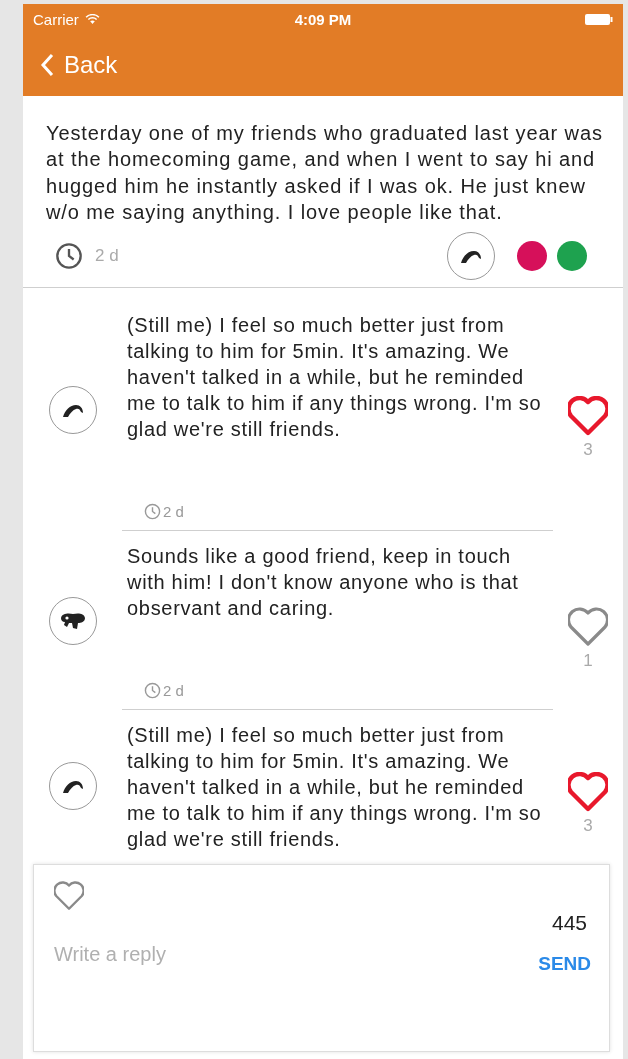 Image resolution: width=628 pixels, height=1059 pixels. What do you see at coordinates (92, 19) in the screenshot?
I see `wifi-icon` at bounding box center [92, 19].